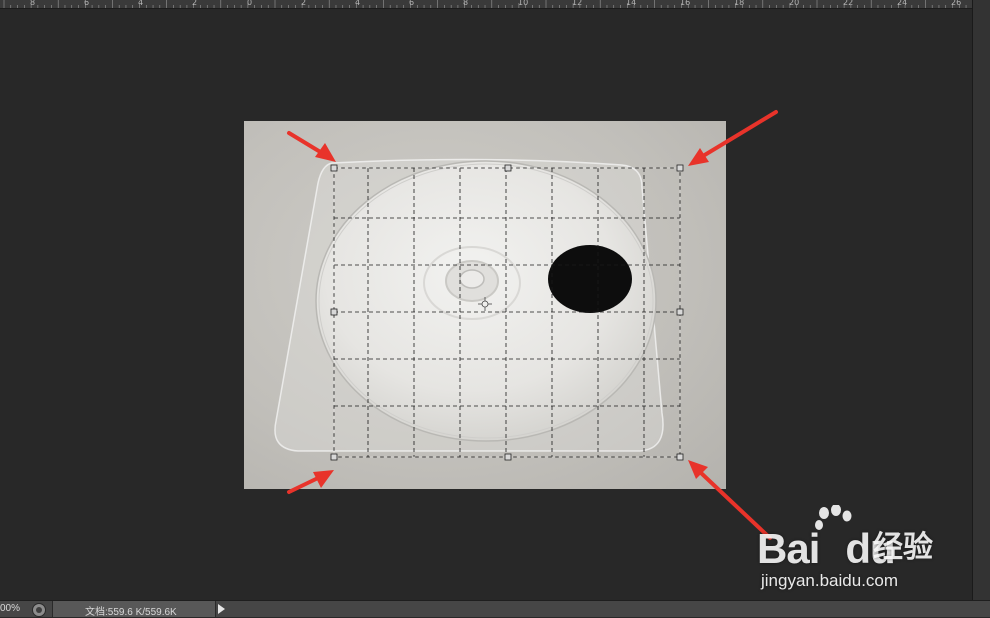  I want to click on ruler-label: 12, so click(577, 3).